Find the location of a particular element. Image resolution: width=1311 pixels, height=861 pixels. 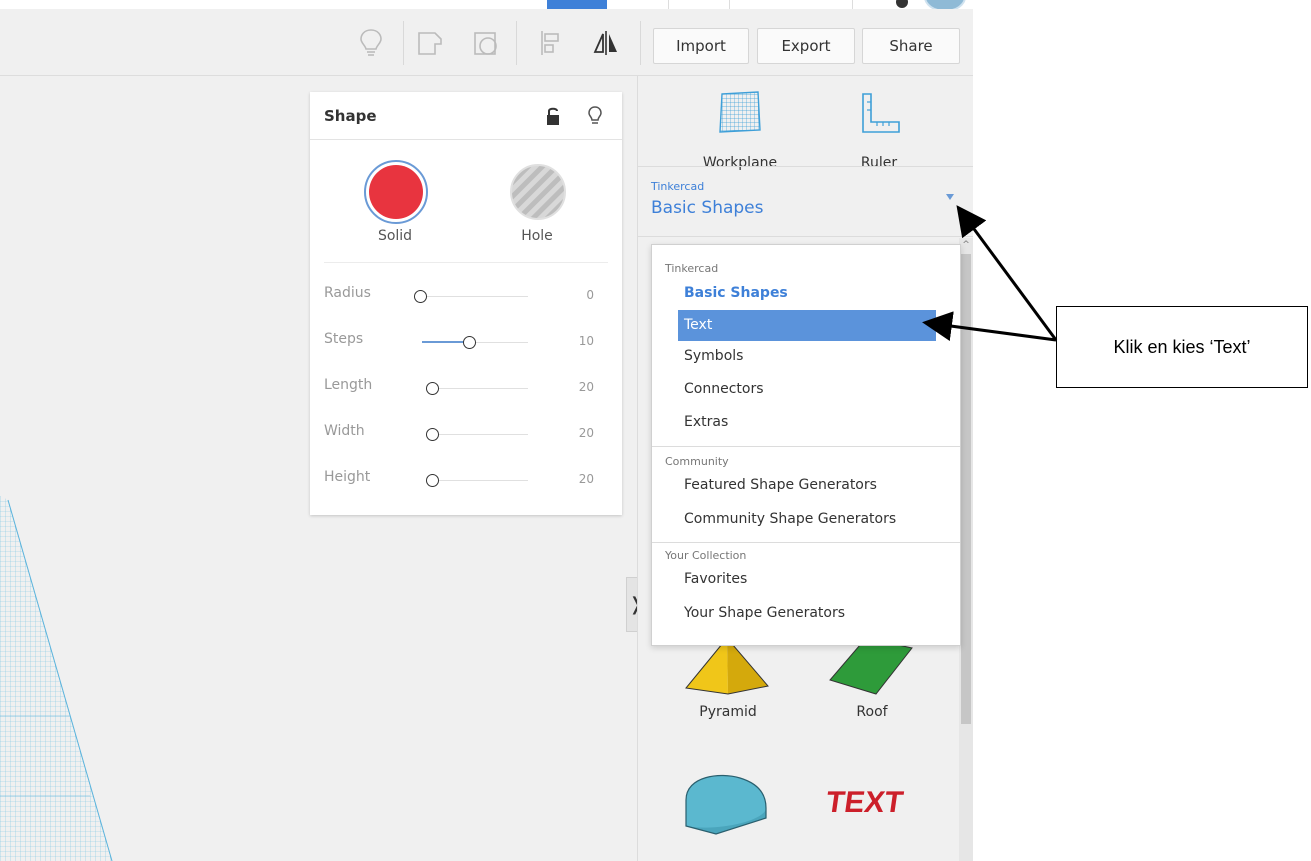

dropdown-group-label: Your Collection is located at coordinates (706, 555).